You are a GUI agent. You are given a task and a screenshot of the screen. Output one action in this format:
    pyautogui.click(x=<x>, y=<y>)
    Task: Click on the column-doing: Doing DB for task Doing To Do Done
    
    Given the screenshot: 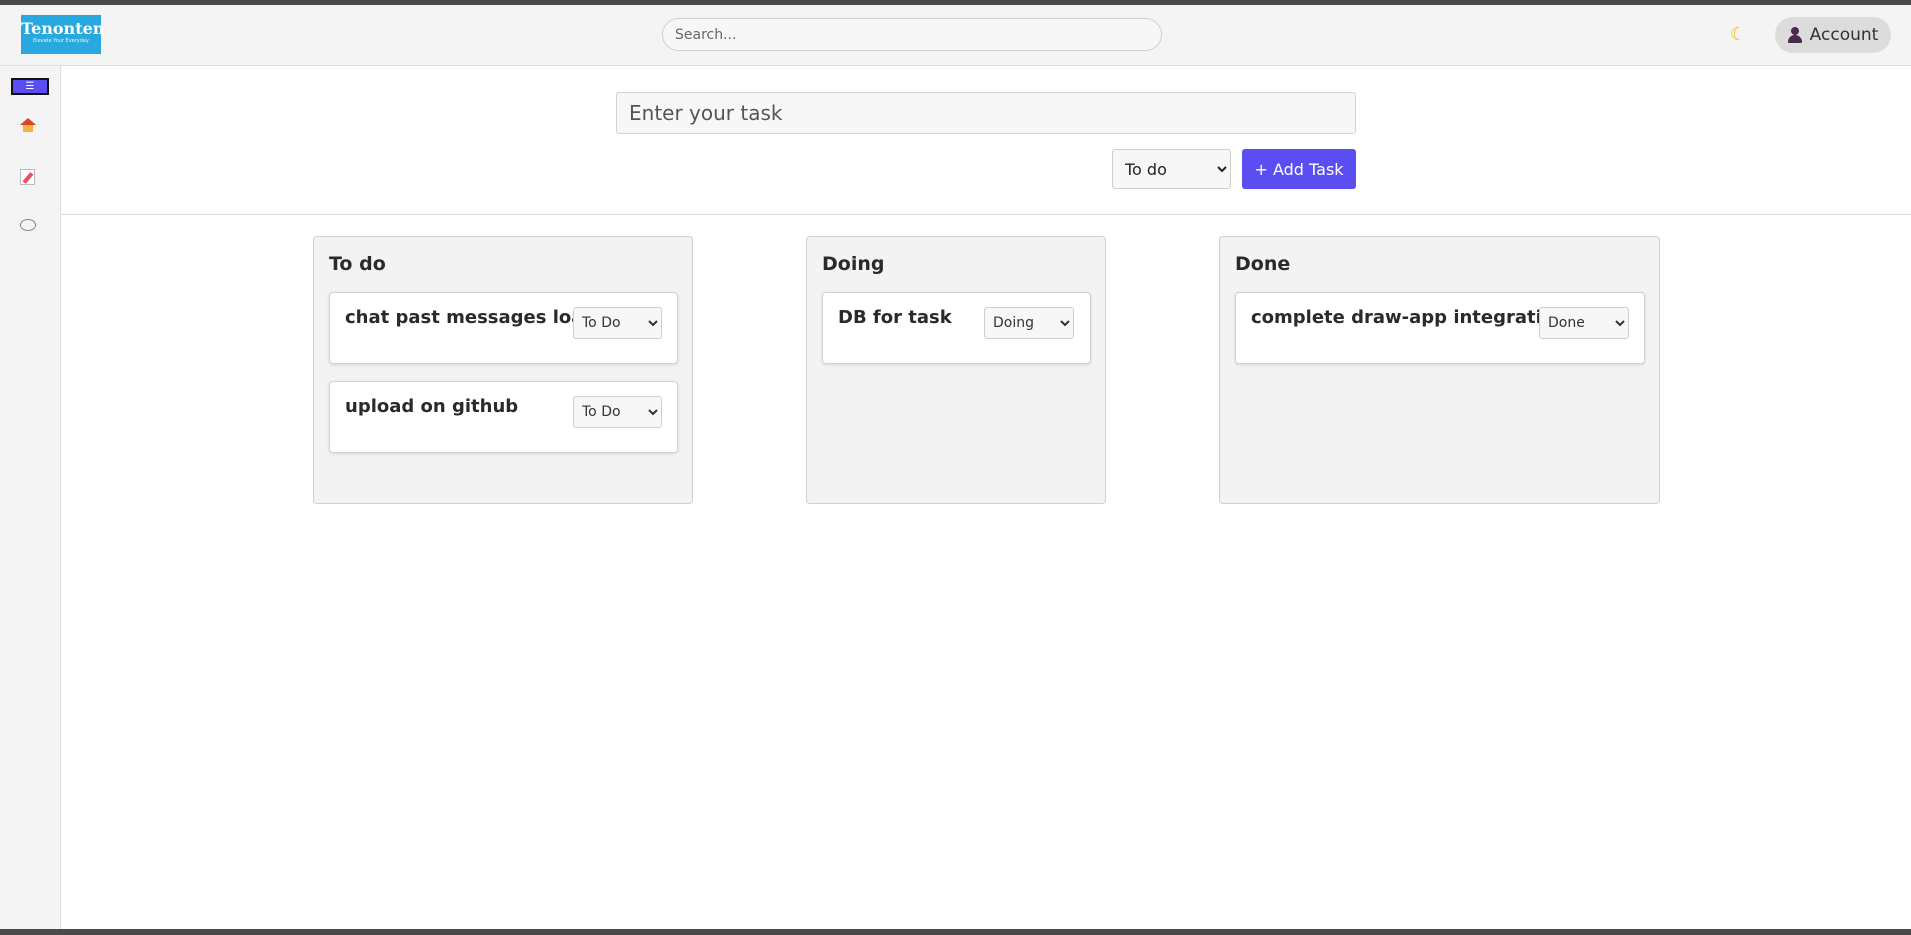 What is the action you would take?
    pyautogui.click(x=956, y=370)
    